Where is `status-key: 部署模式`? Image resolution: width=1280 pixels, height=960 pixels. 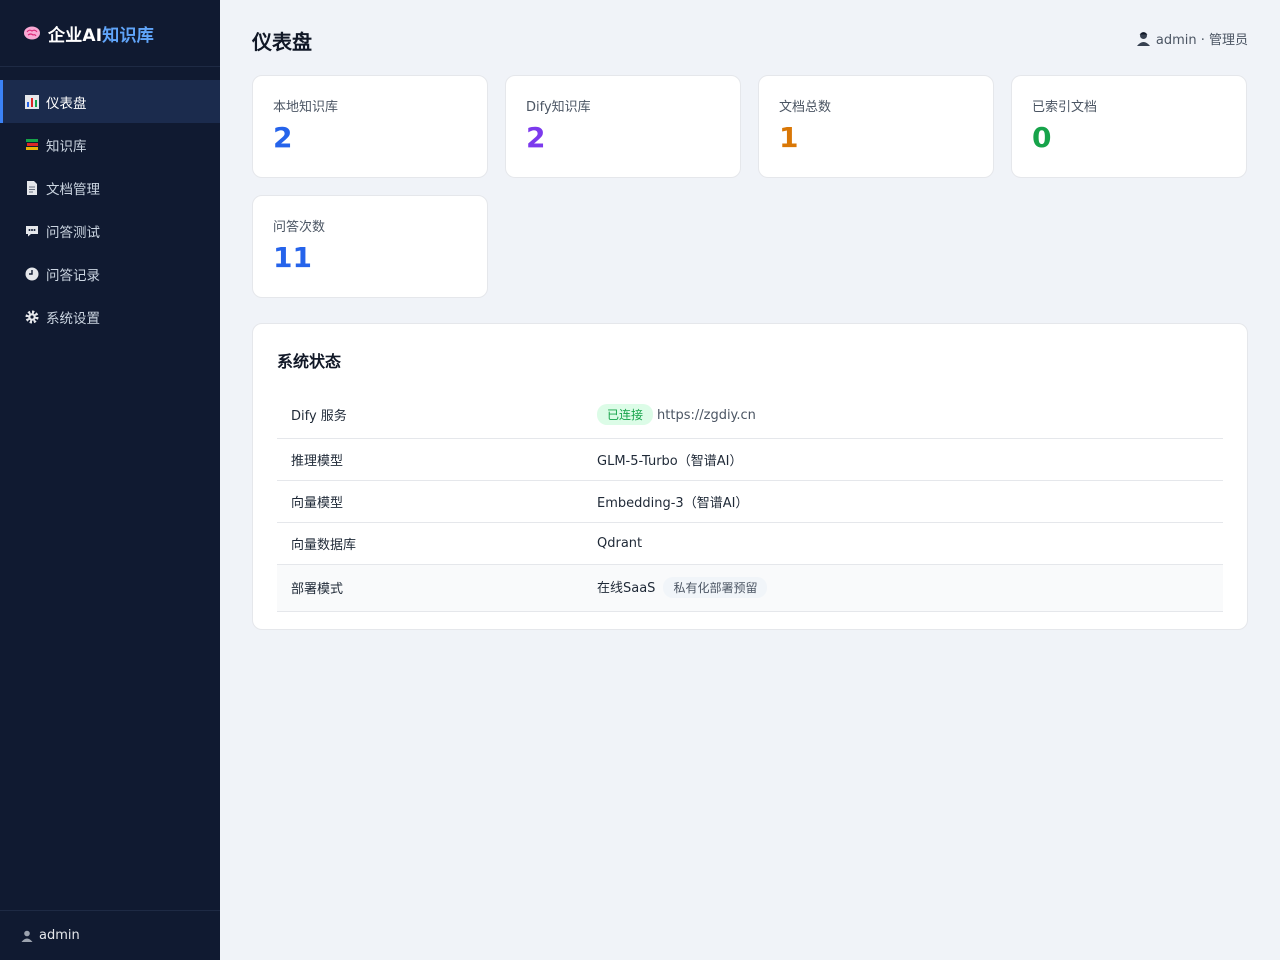 status-key: 部署模式 is located at coordinates (430, 588).